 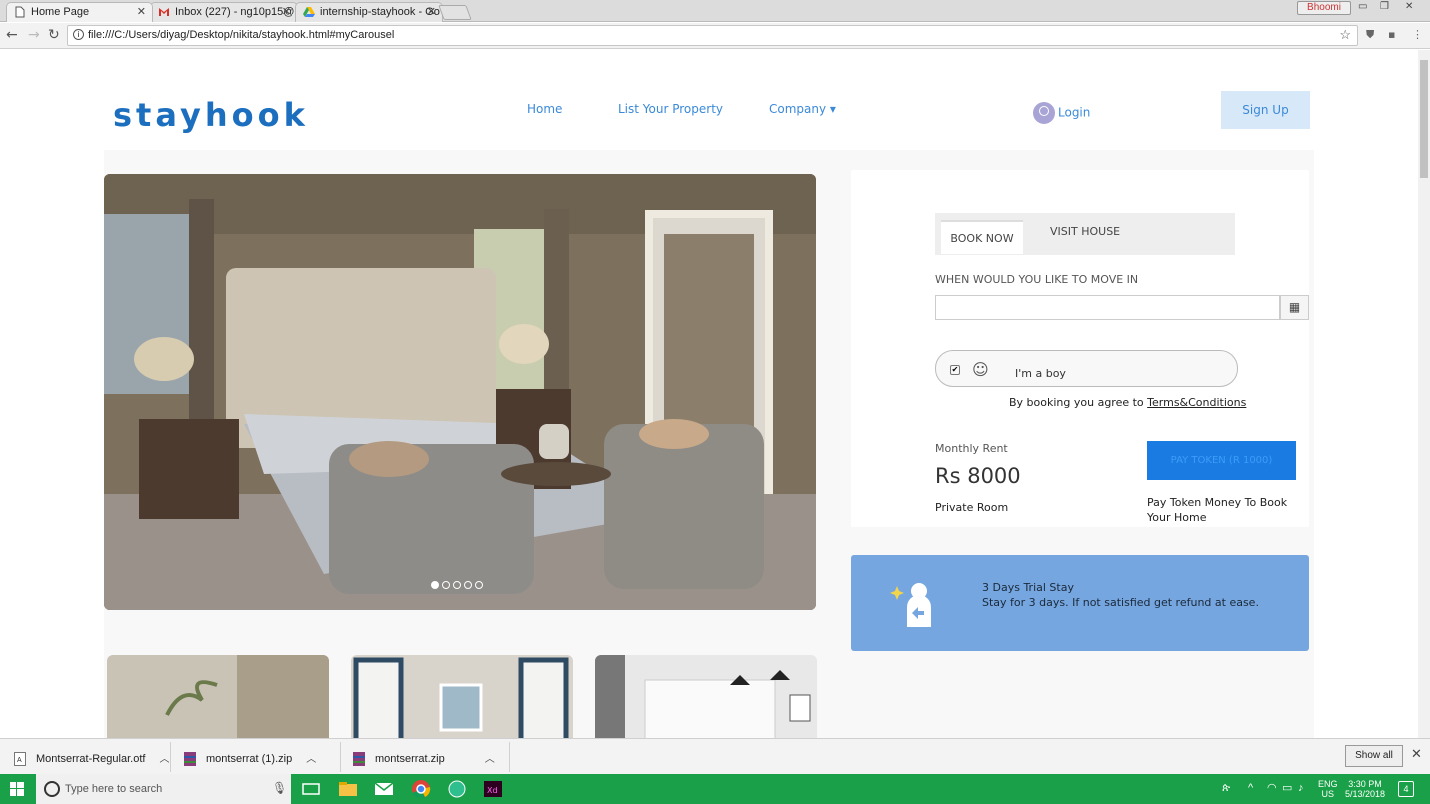 What do you see at coordinates (1196, 402) in the screenshot?
I see `terms-link: Terms&Conditions` at bounding box center [1196, 402].